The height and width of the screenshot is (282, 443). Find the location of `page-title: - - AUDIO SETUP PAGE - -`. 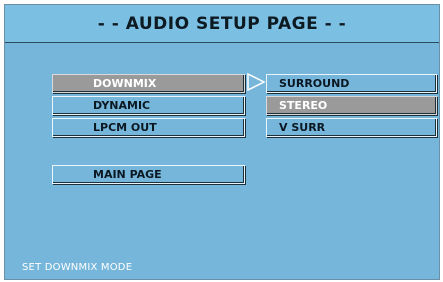

page-title: - - AUDIO SETUP PAGE - - is located at coordinates (222, 24).